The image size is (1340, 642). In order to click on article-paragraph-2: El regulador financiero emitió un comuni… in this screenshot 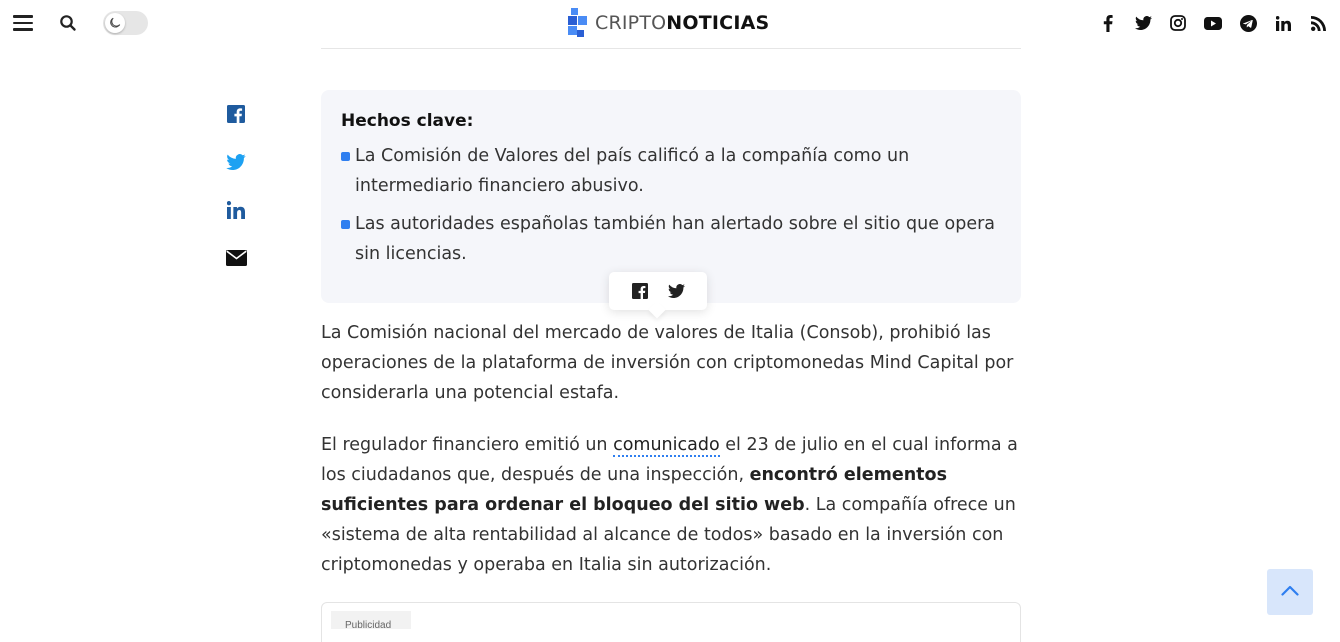, I will do `click(671, 505)`.